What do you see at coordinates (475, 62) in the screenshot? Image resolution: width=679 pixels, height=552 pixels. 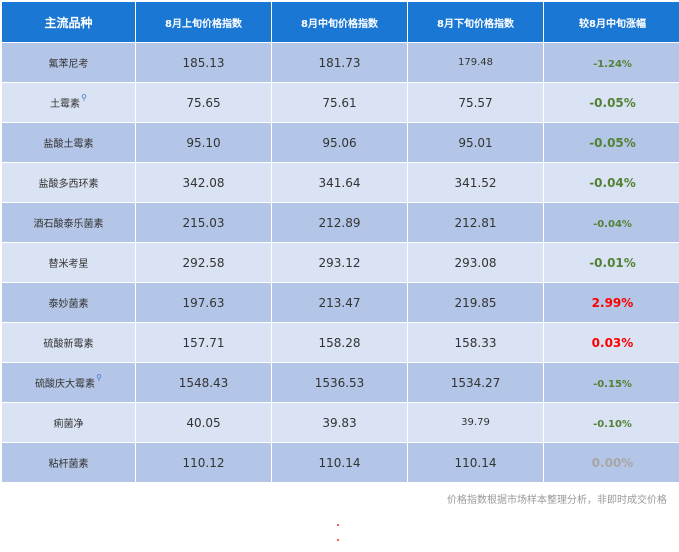 I see `cell-late-august: 179.48` at bounding box center [475, 62].